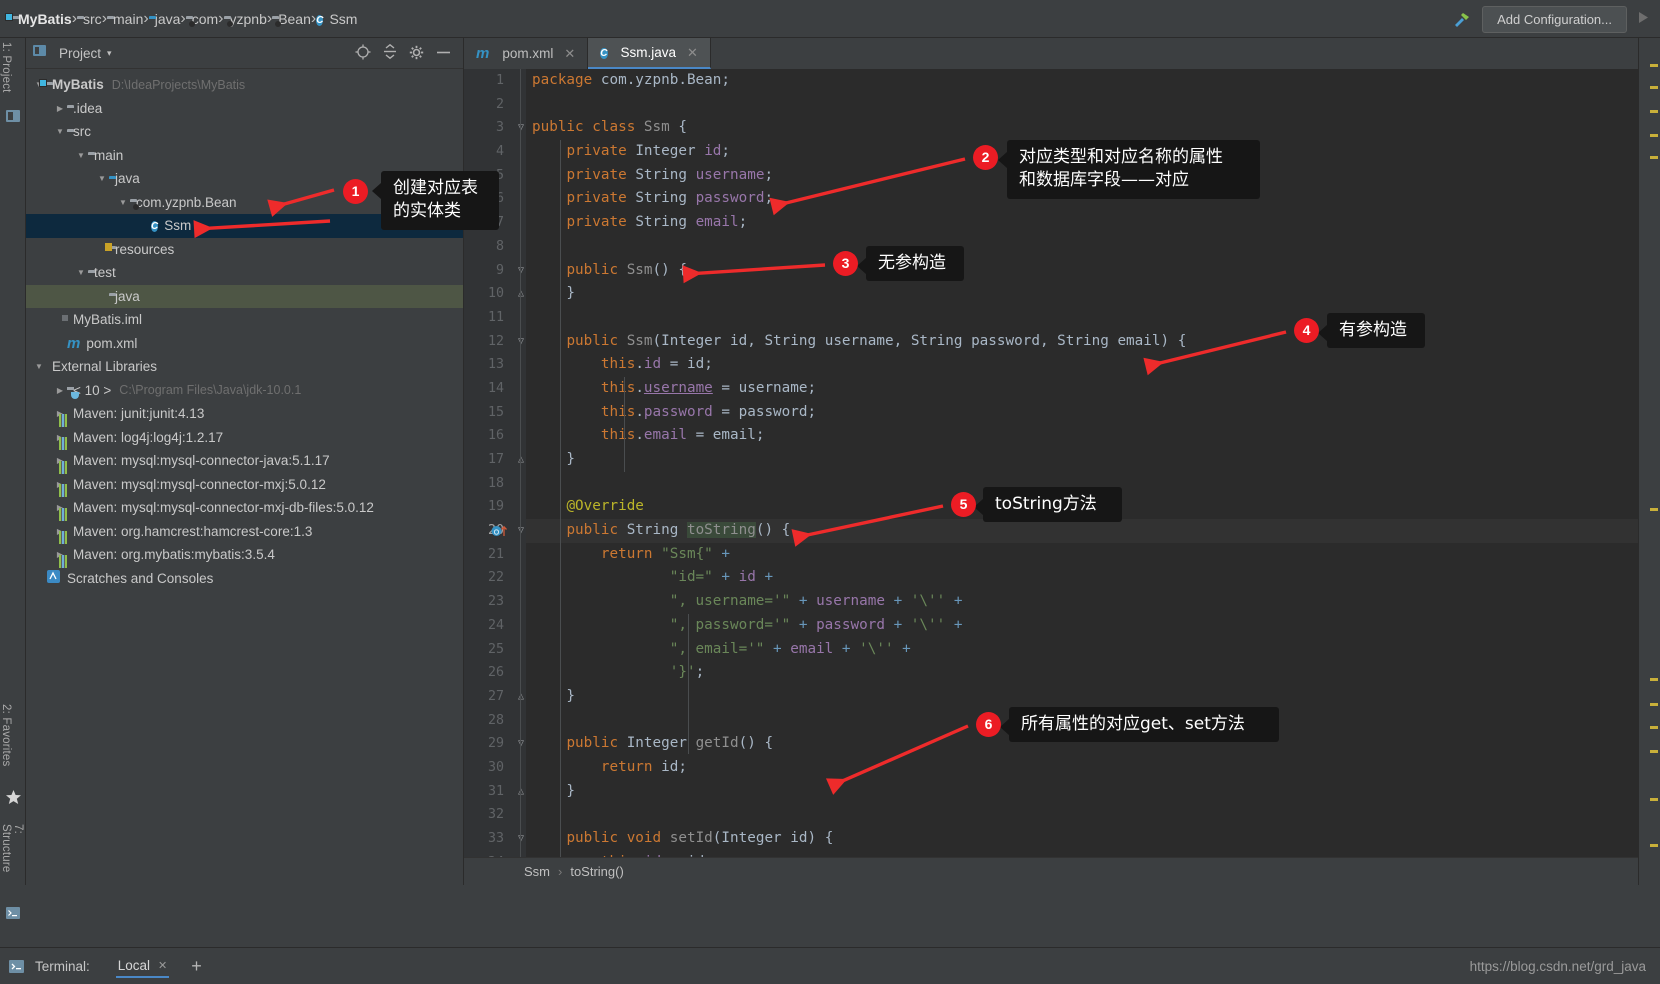 The width and height of the screenshot is (1660, 984). Describe the element at coordinates (486, 247) in the screenshot. I see `line-number: 8` at that location.